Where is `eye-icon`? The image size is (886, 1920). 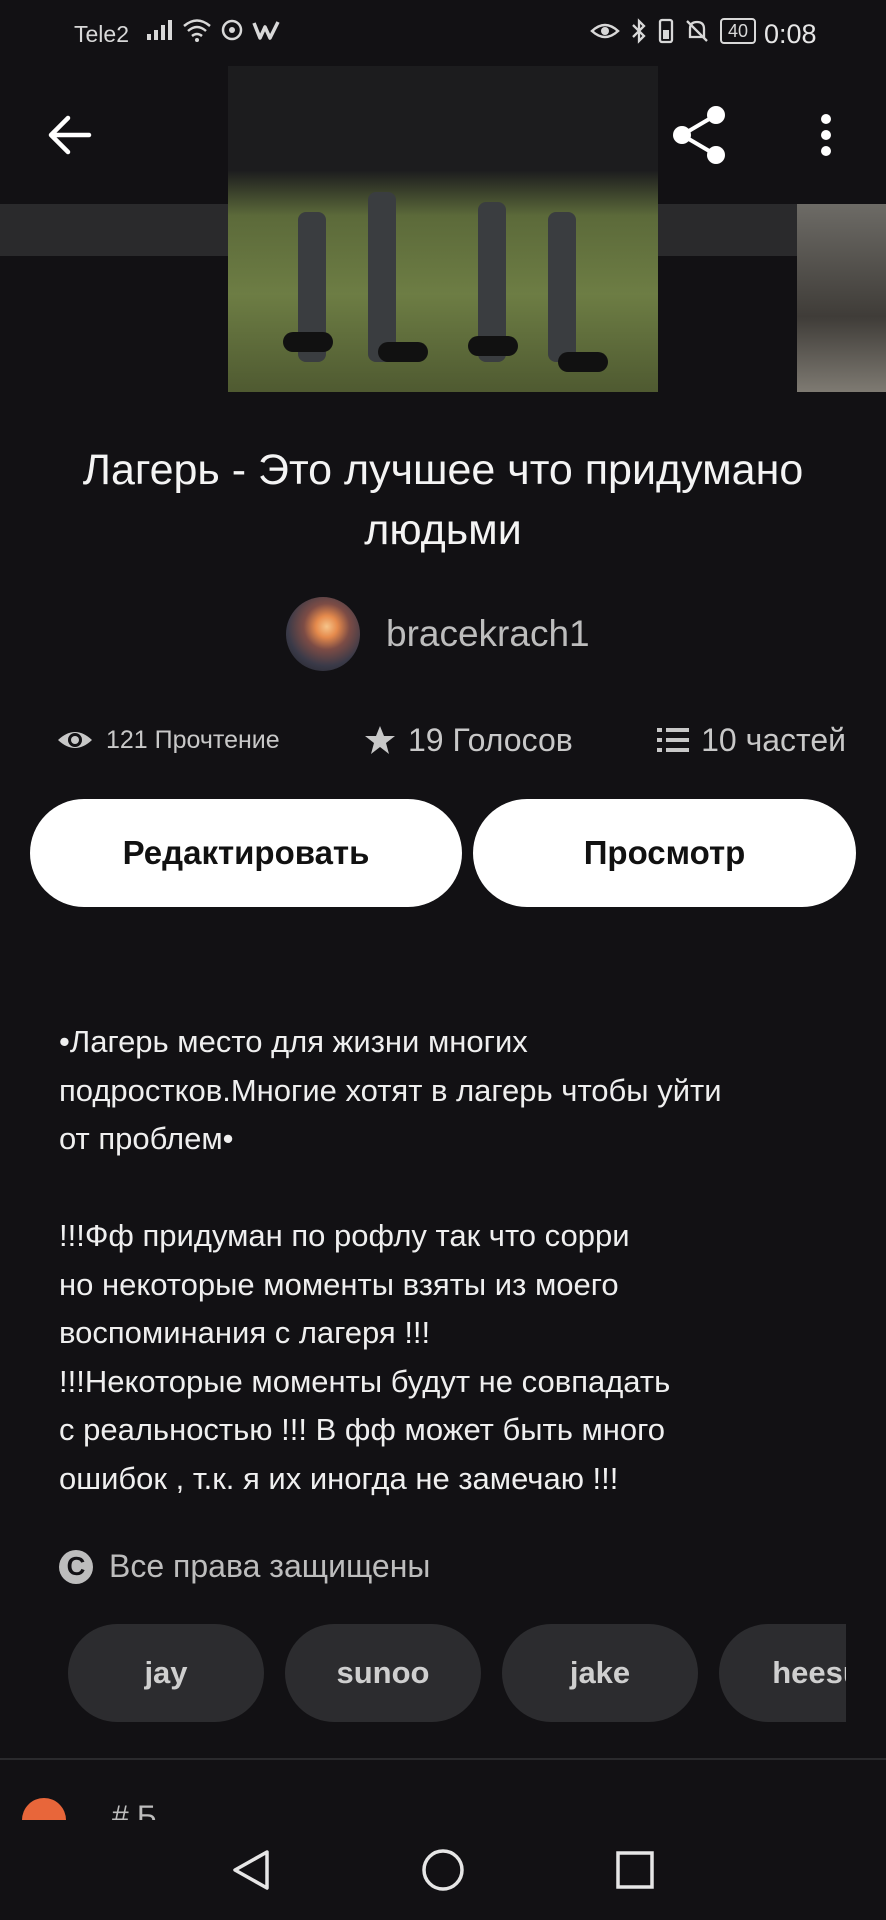
eye-icon is located at coordinates (75, 740).